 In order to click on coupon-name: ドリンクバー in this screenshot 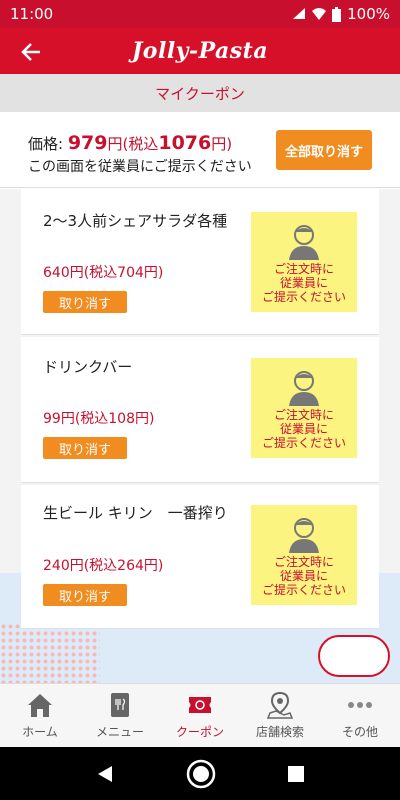, I will do `click(88, 367)`.